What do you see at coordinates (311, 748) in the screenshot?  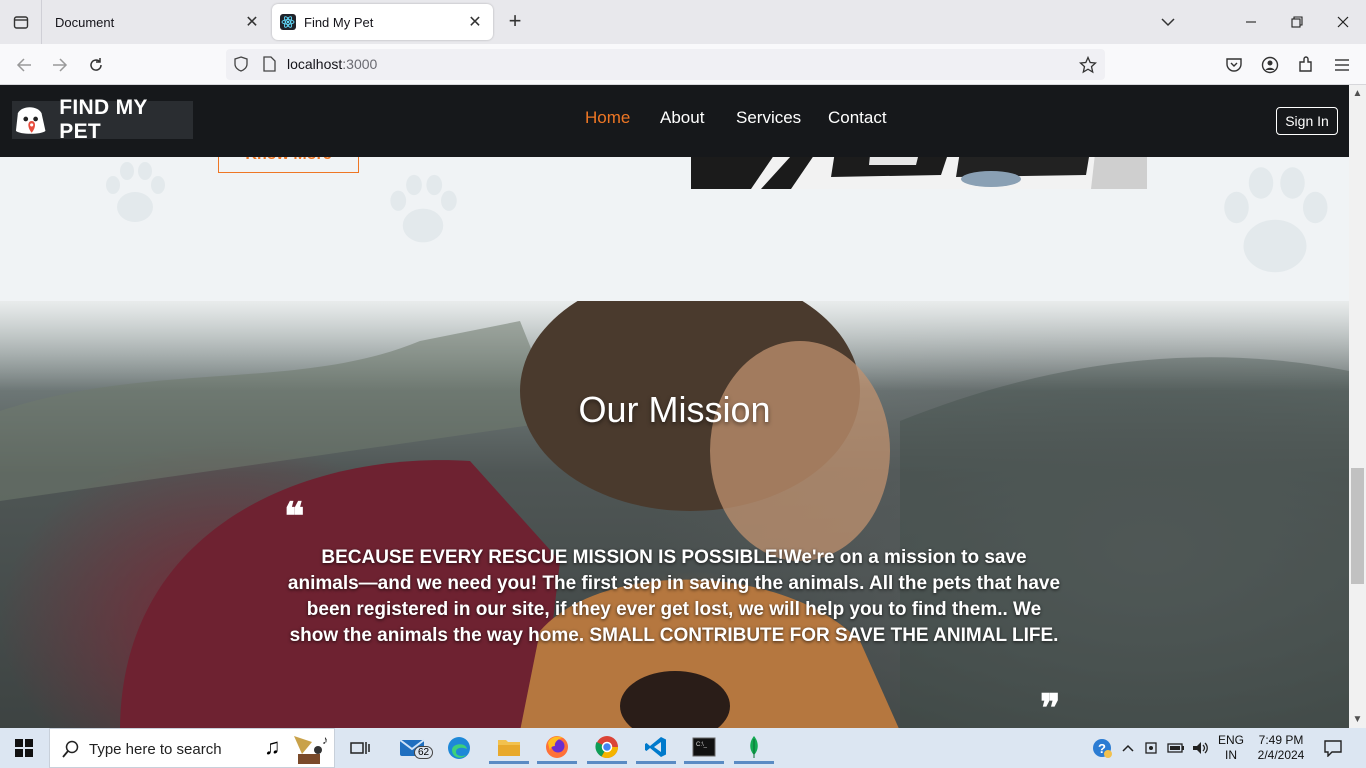 I see `gramophone-icon: ♪` at bounding box center [311, 748].